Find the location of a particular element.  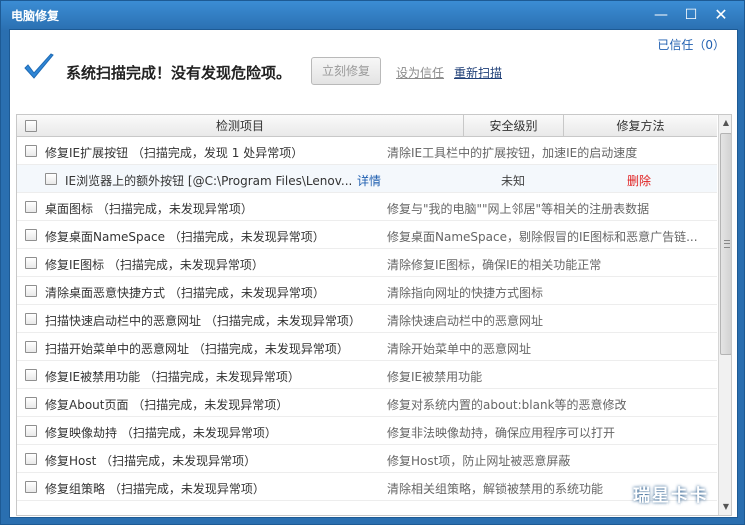

item-description: 清除修复IE图标，确保IE的相关功能正常 is located at coordinates (494, 265).